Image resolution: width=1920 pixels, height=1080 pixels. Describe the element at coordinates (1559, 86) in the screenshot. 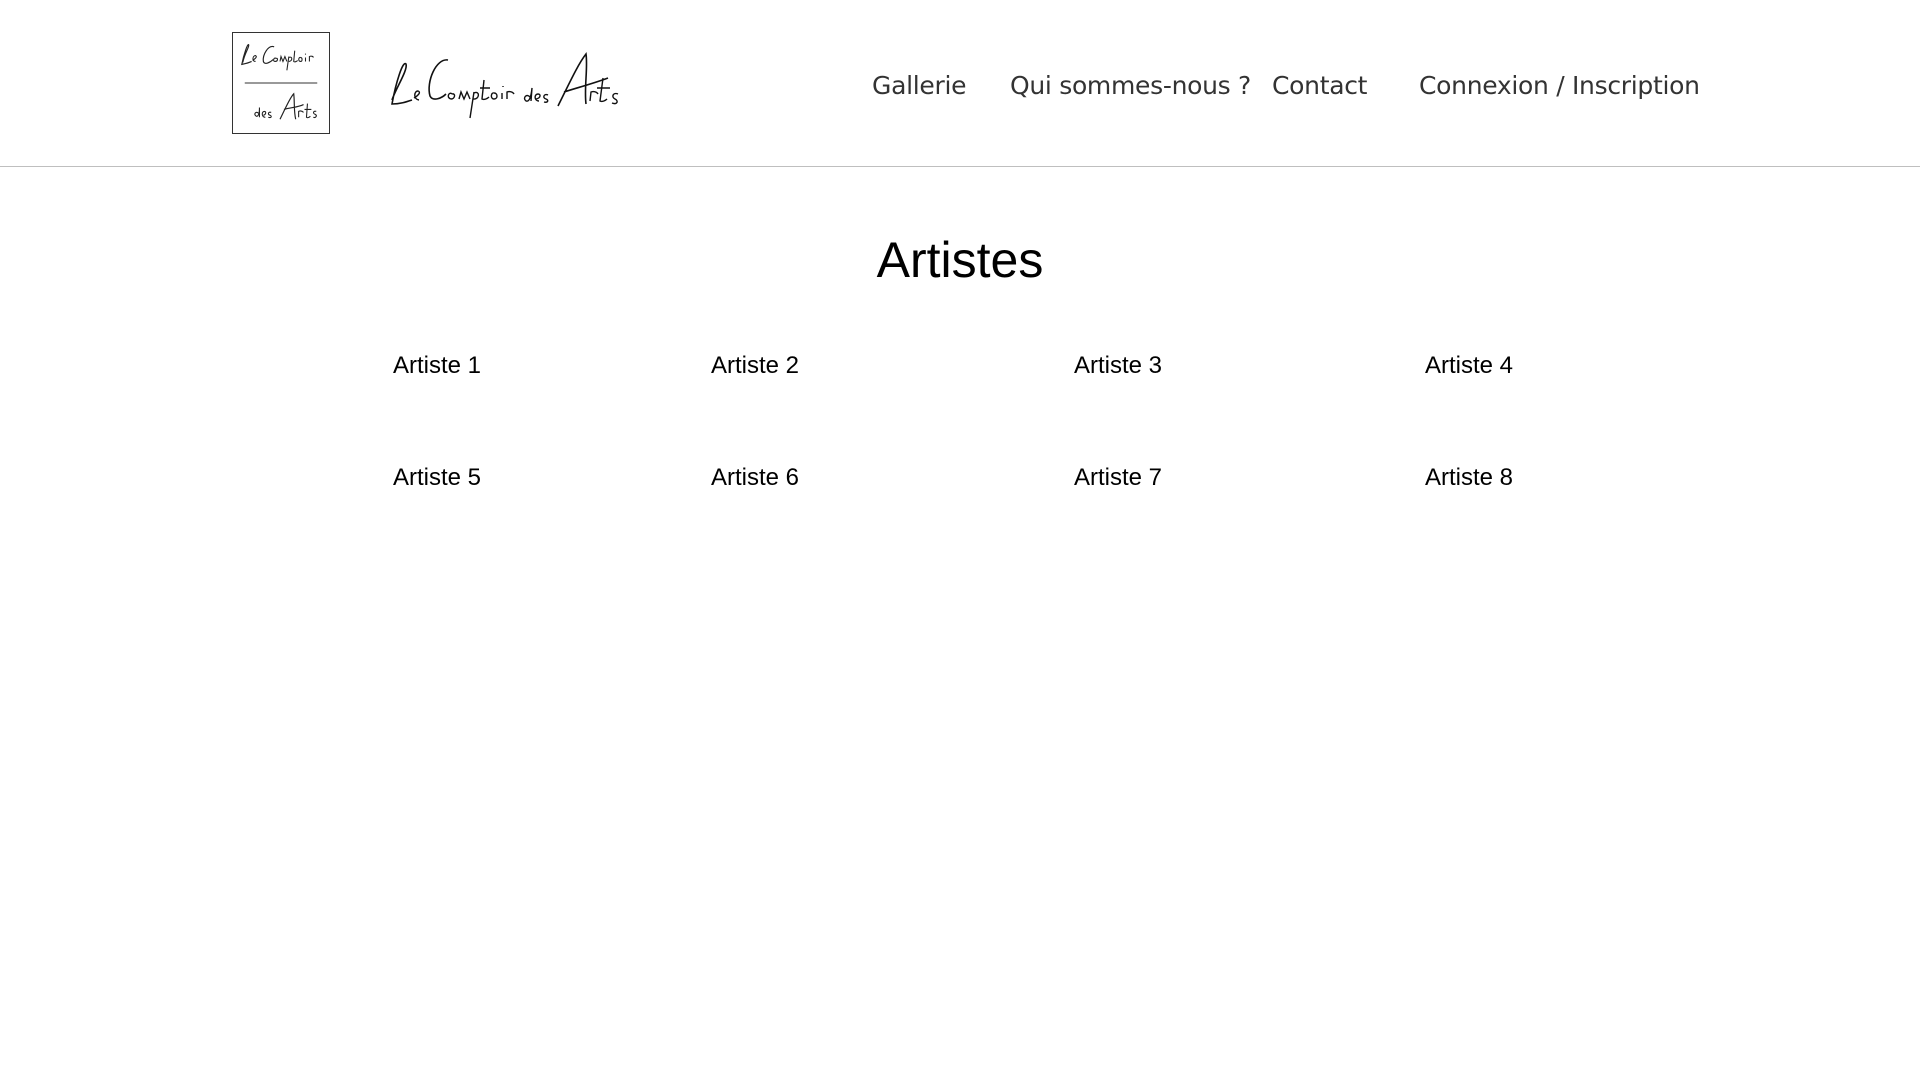

I see `nav-link-connexion-inscription: Connexion / Inscription` at that location.